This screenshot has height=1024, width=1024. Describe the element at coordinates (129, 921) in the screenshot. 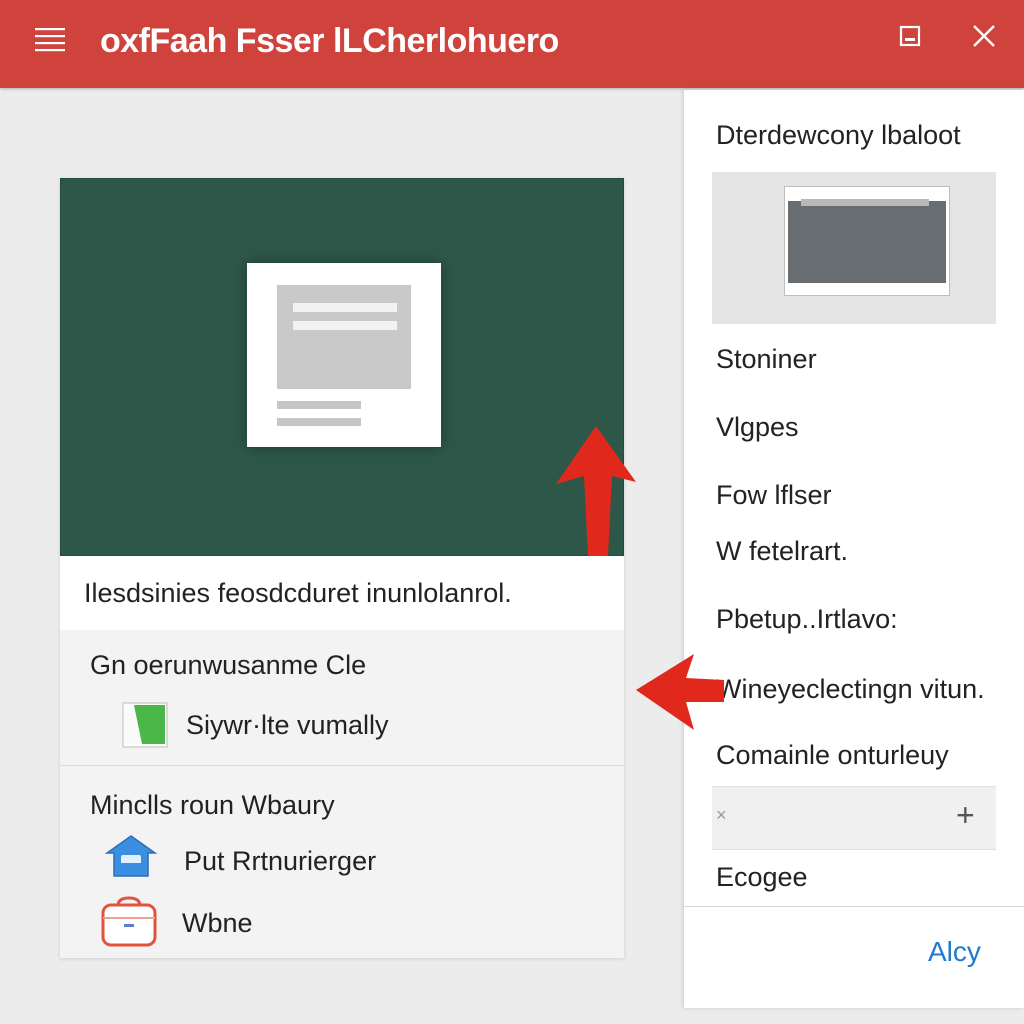

I see `red-bag-icon` at that location.